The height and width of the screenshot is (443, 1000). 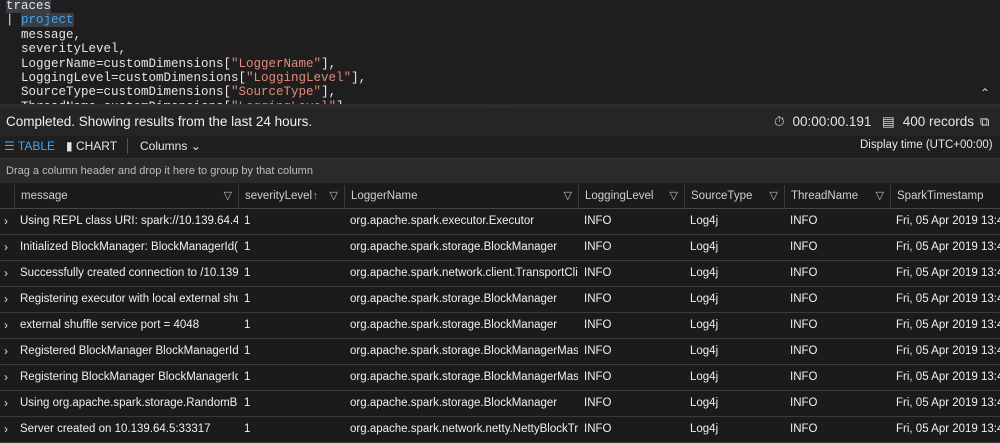 What do you see at coordinates (461, 196) in the screenshot?
I see `column-header-loggername: LoggerName ▽` at bounding box center [461, 196].